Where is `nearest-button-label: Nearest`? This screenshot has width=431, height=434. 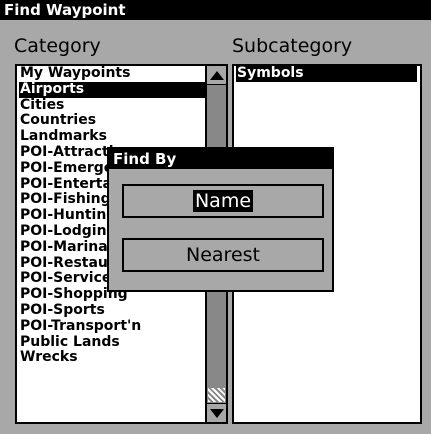
nearest-button-label: Nearest is located at coordinates (223, 255).